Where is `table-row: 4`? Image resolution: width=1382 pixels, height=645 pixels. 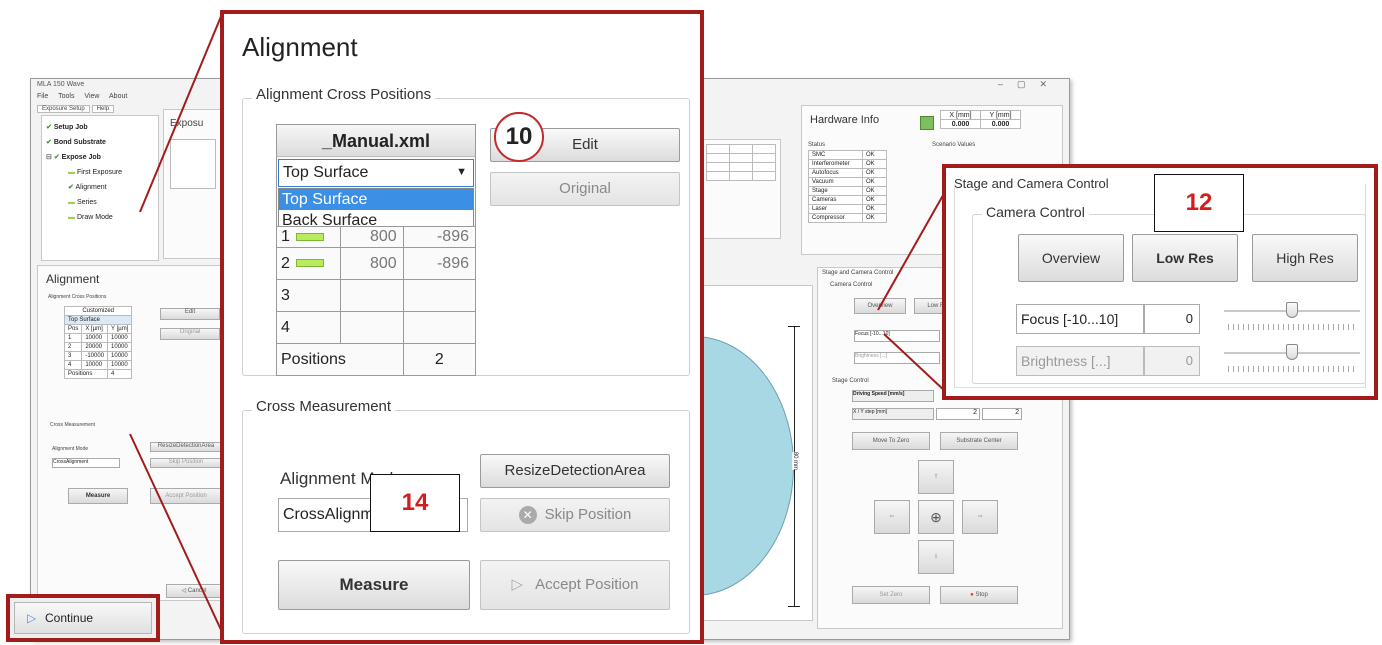 table-row: 4 is located at coordinates (376, 327).